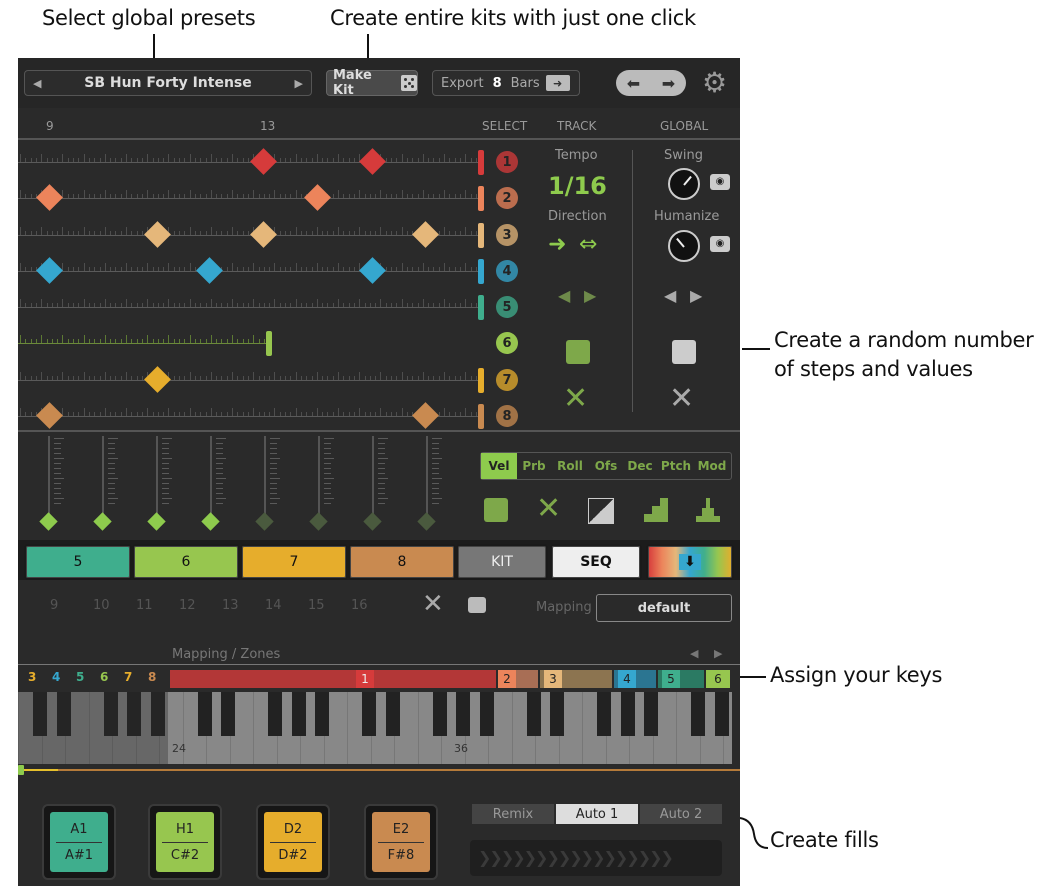 This screenshot has width=1043, height=886. Describe the element at coordinates (690, 562) in the screenshot. I see `color-map-button: ⬇` at that location.